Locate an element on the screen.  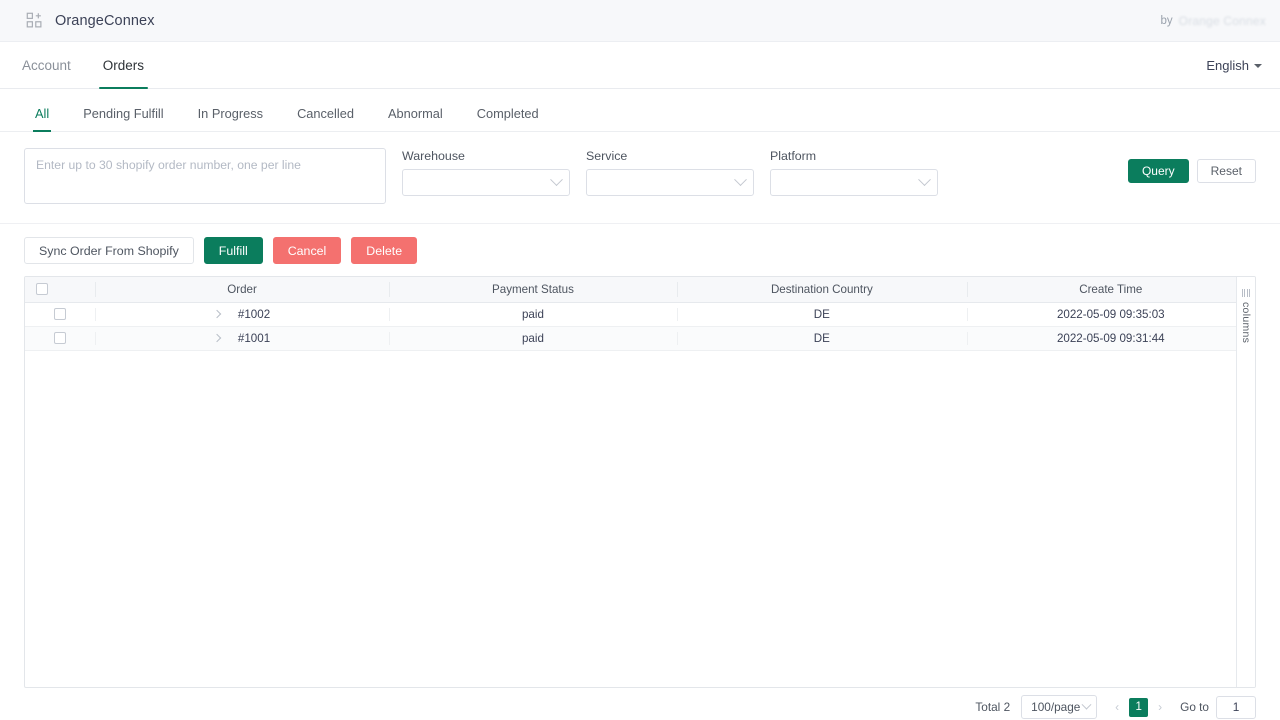
order-numbers-field-group is located at coordinates (205, 178).